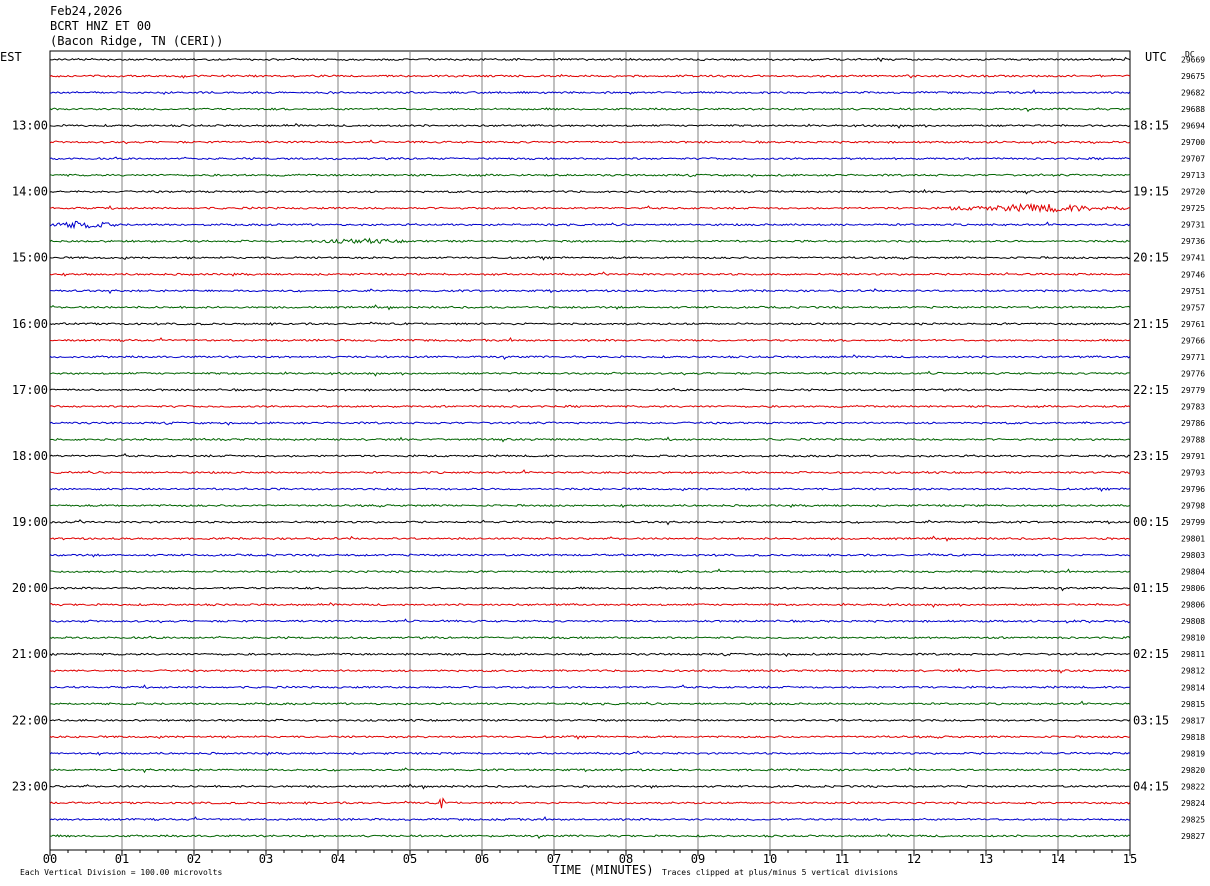 This screenshot has width=1210, height=886. I want to click on hour-label-utc: 02:15, so click(1151, 654).